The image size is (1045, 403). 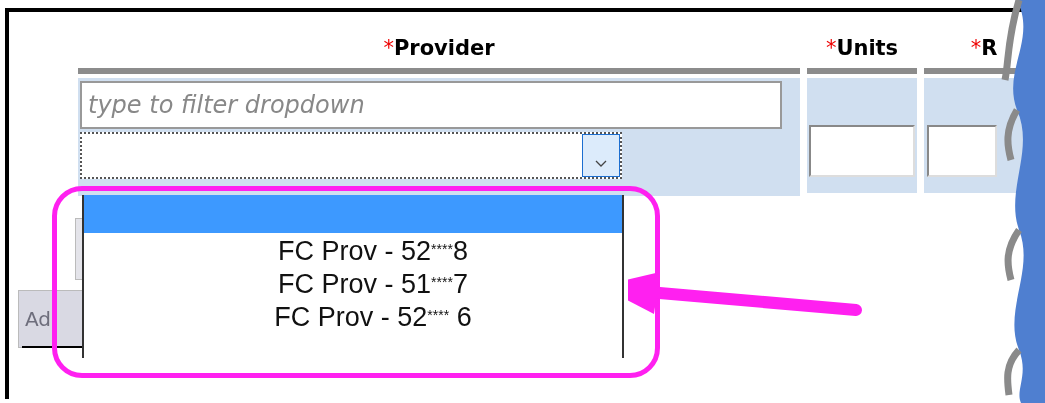 What do you see at coordinates (867, 48) in the screenshot?
I see `column-header: Units` at bounding box center [867, 48].